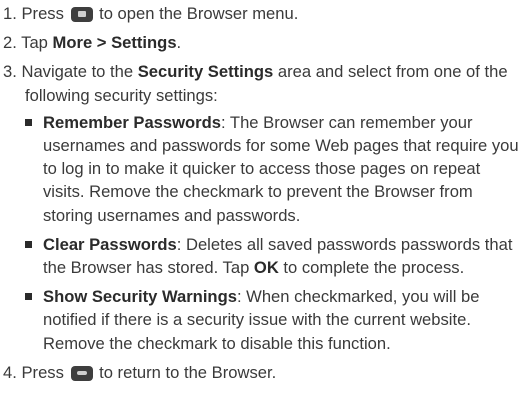 This screenshot has width=524, height=395. Describe the element at coordinates (185, 372) in the screenshot. I see `step-text: to return to the Browser.` at that location.